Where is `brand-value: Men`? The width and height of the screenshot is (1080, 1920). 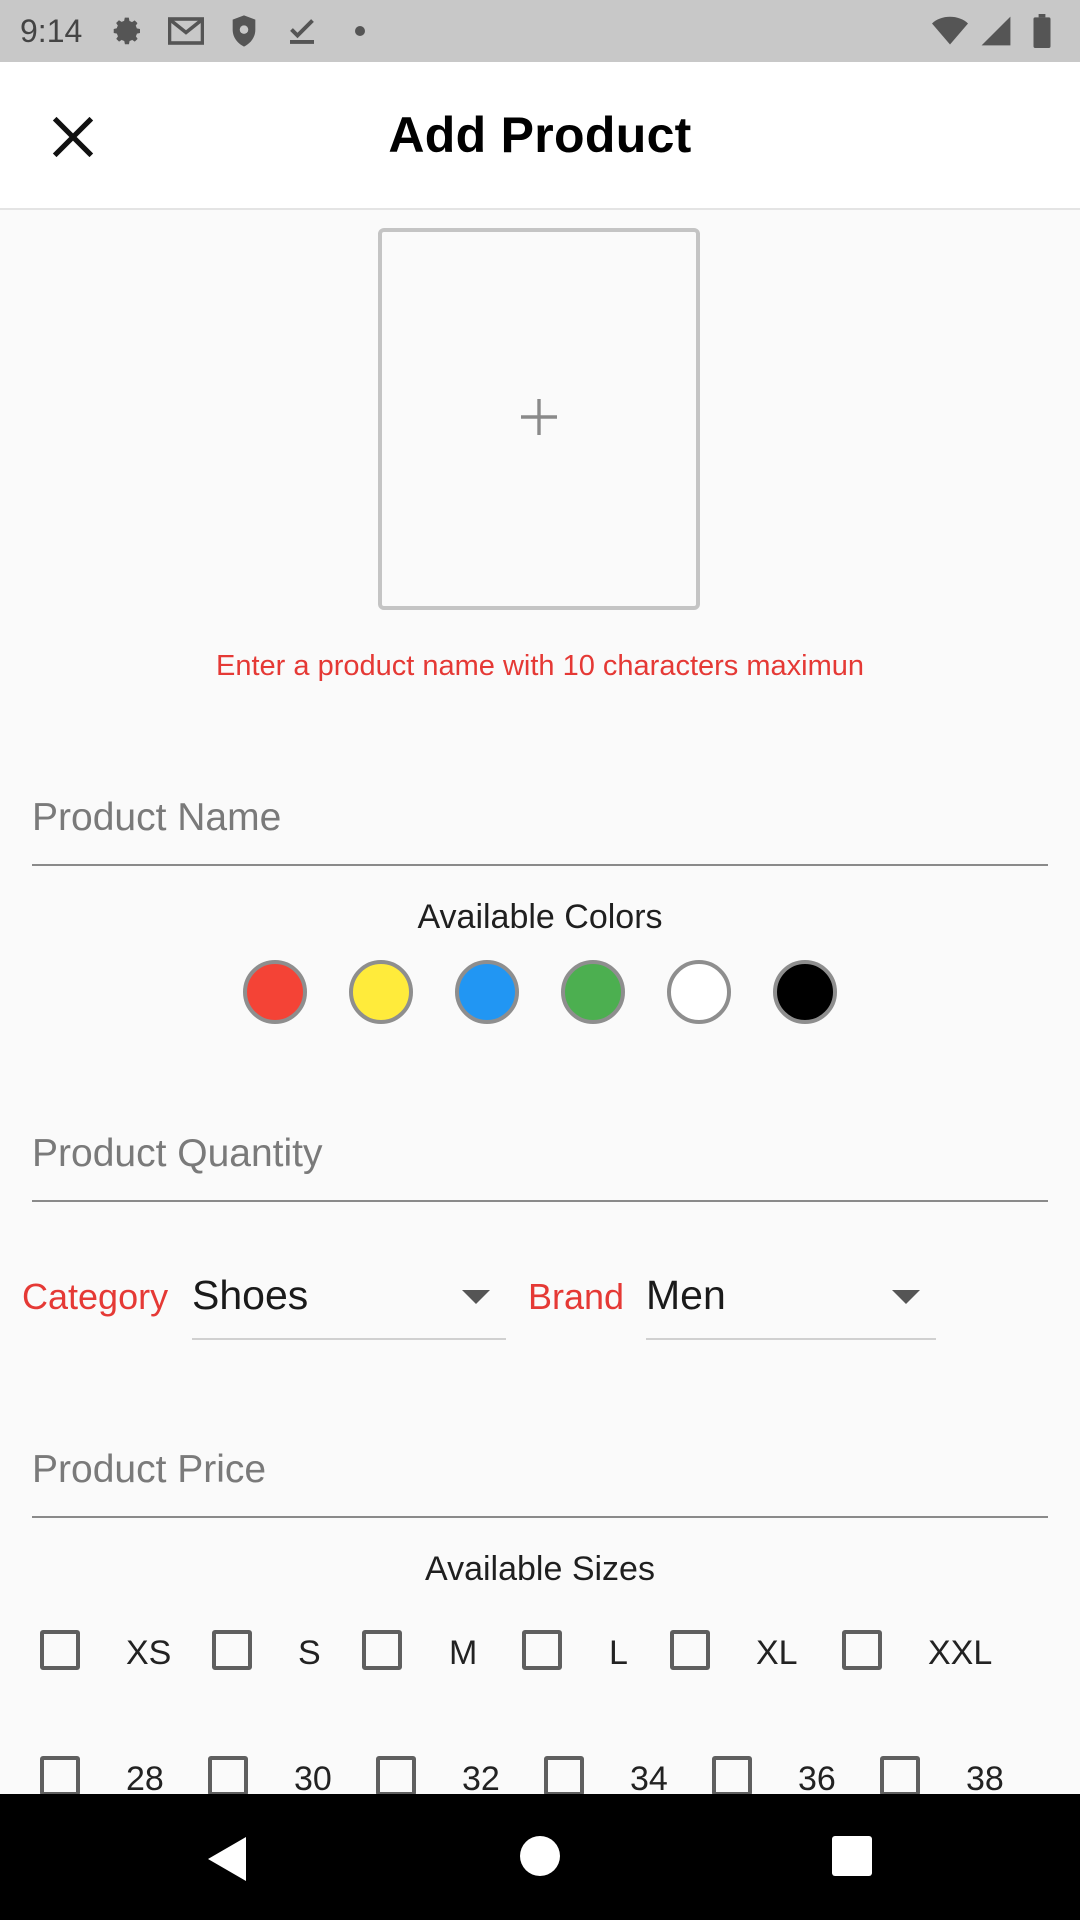 brand-value: Men is located at coordinates (686, 1295).